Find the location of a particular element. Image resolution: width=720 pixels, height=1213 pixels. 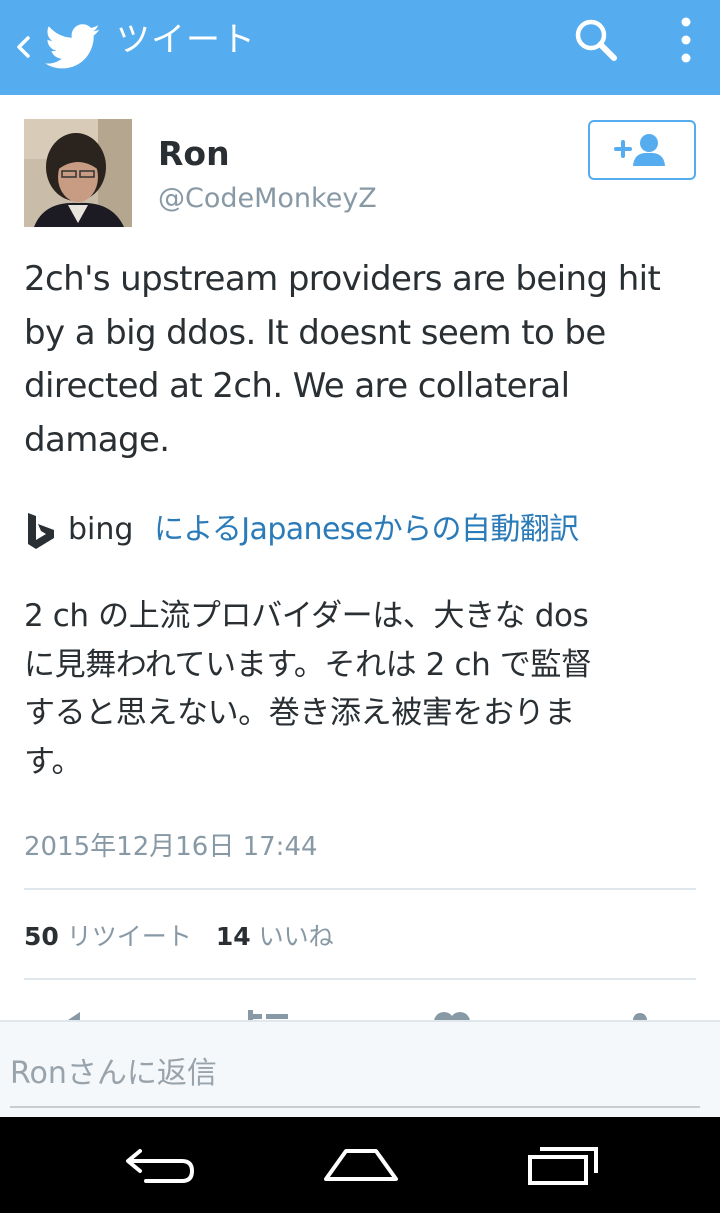

system-nav-bar is located at coordinates (360, 1165).